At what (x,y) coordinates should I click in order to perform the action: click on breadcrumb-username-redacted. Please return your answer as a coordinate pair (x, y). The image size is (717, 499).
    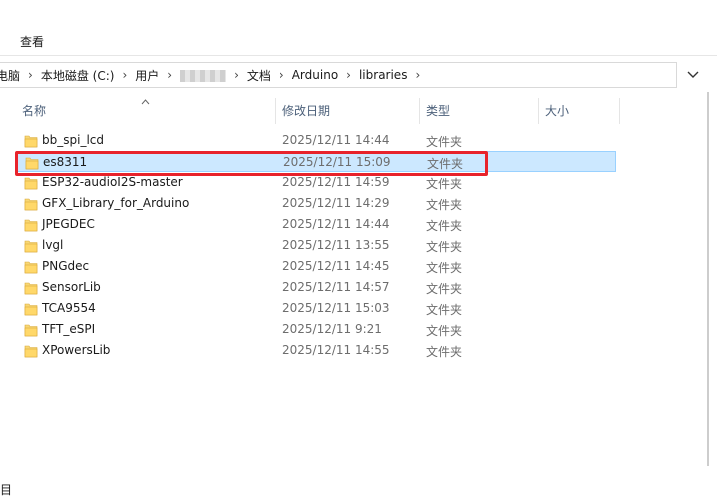
    Looking at the image, I should click on (203, 75).